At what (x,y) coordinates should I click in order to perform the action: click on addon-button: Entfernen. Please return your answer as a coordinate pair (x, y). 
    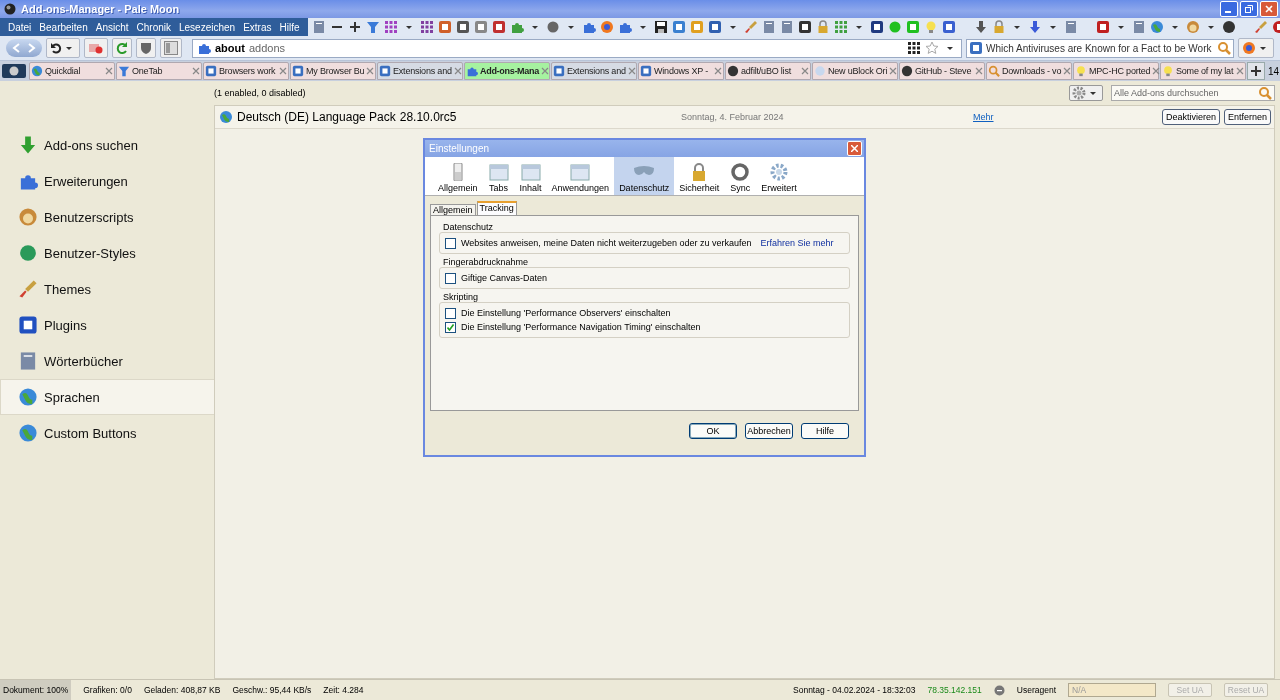
    Looking at the image, I should click on (1247, 117).